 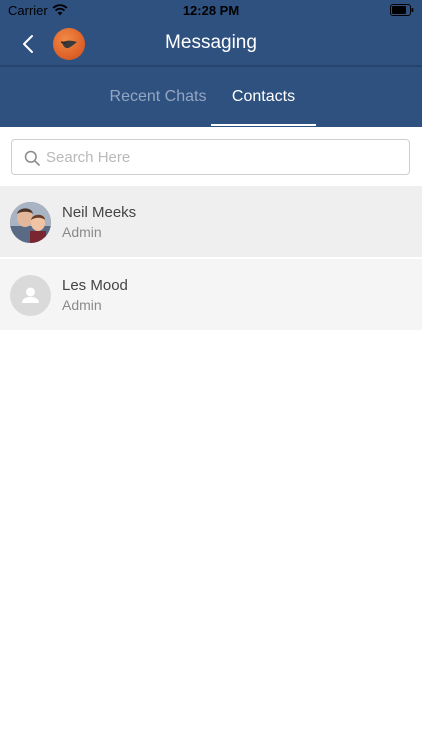 I want to click on nav-bar: Messaging, so click(x=211, y=44).